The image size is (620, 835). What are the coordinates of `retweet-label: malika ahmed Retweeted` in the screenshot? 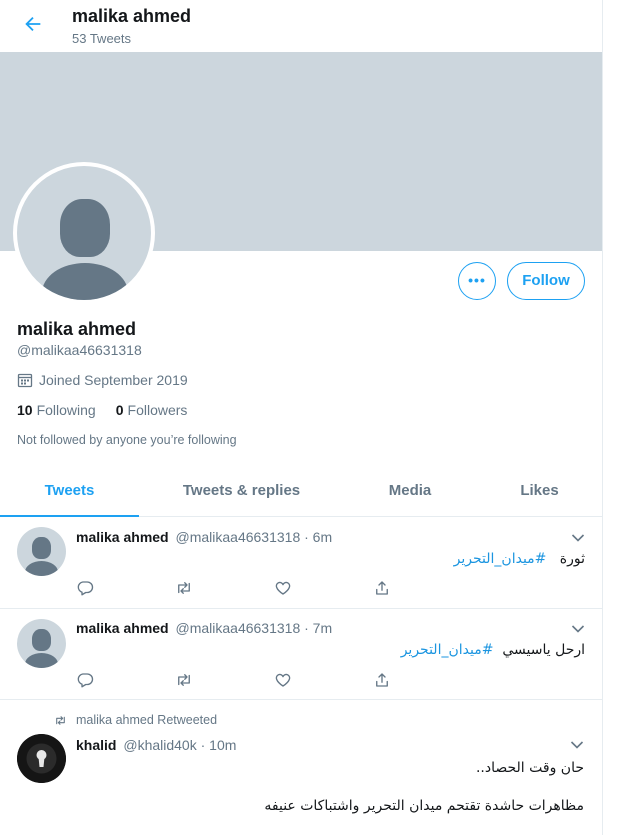 It's located at (135, 720).